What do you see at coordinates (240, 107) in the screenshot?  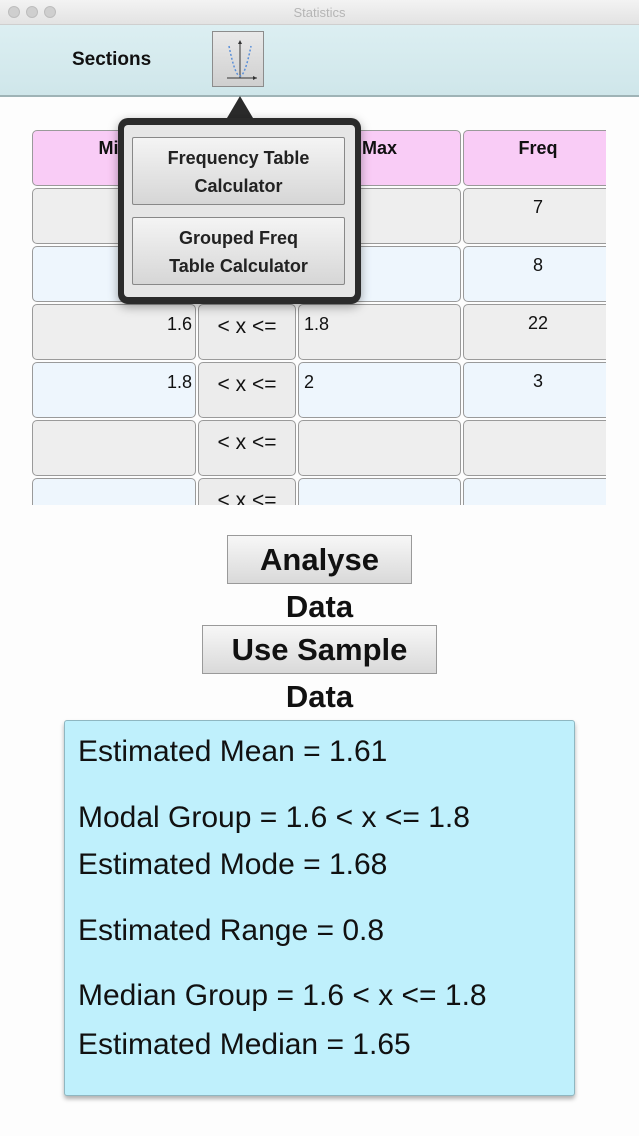 I see `popover-arrow` at bounding box center [240, 107].